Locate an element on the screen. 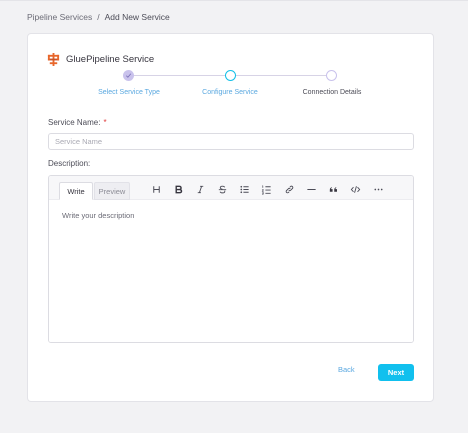  breadcrumb: Pipeline Services / Add New Service is located at coordinates (98, 17).